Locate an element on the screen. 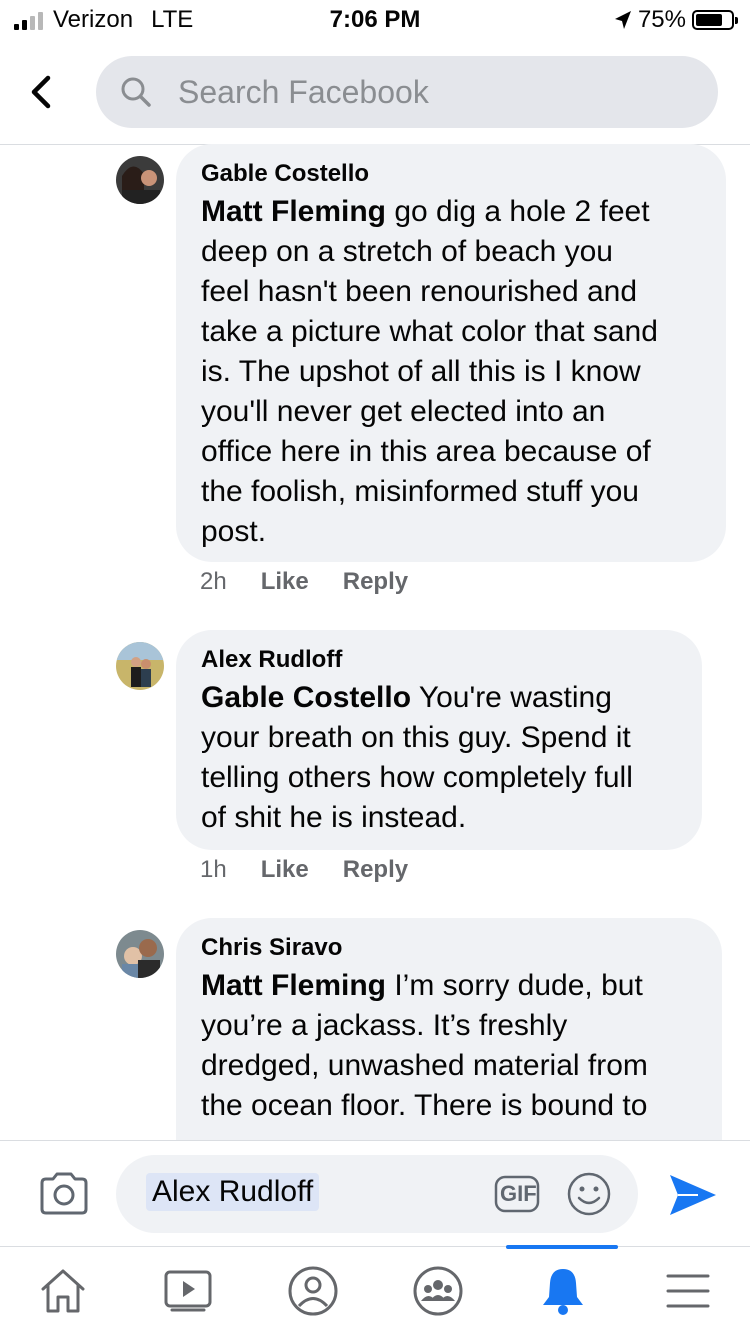 This screenshot has width=750, height=1335. battery-icon is located at coordinates (715, 20).